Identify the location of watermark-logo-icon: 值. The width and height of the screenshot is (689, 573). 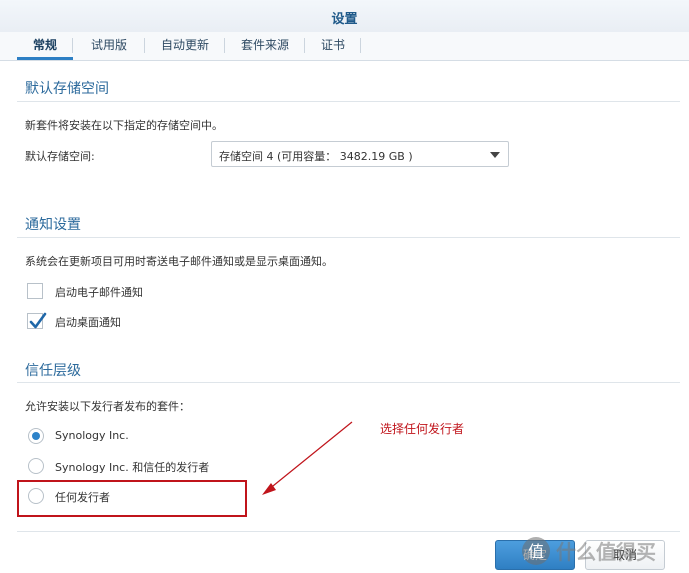
(536, 551).